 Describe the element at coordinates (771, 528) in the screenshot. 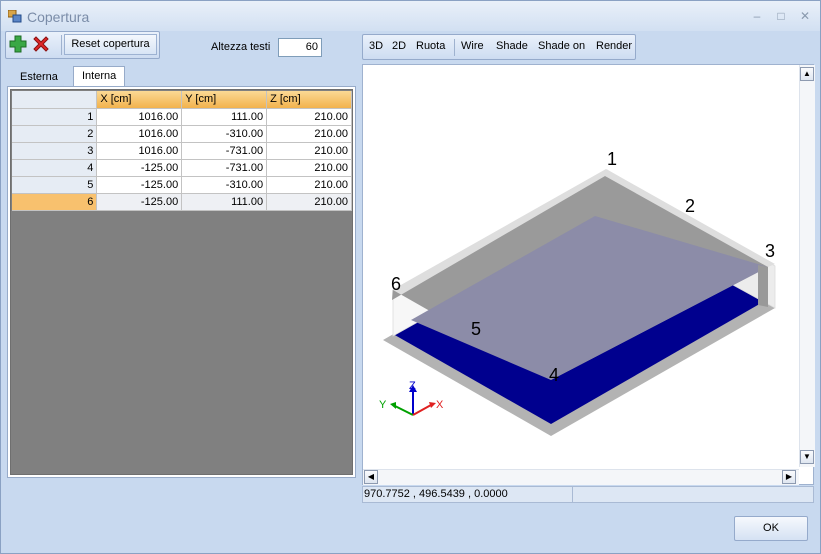

I see `ok-button: OK` at that location.